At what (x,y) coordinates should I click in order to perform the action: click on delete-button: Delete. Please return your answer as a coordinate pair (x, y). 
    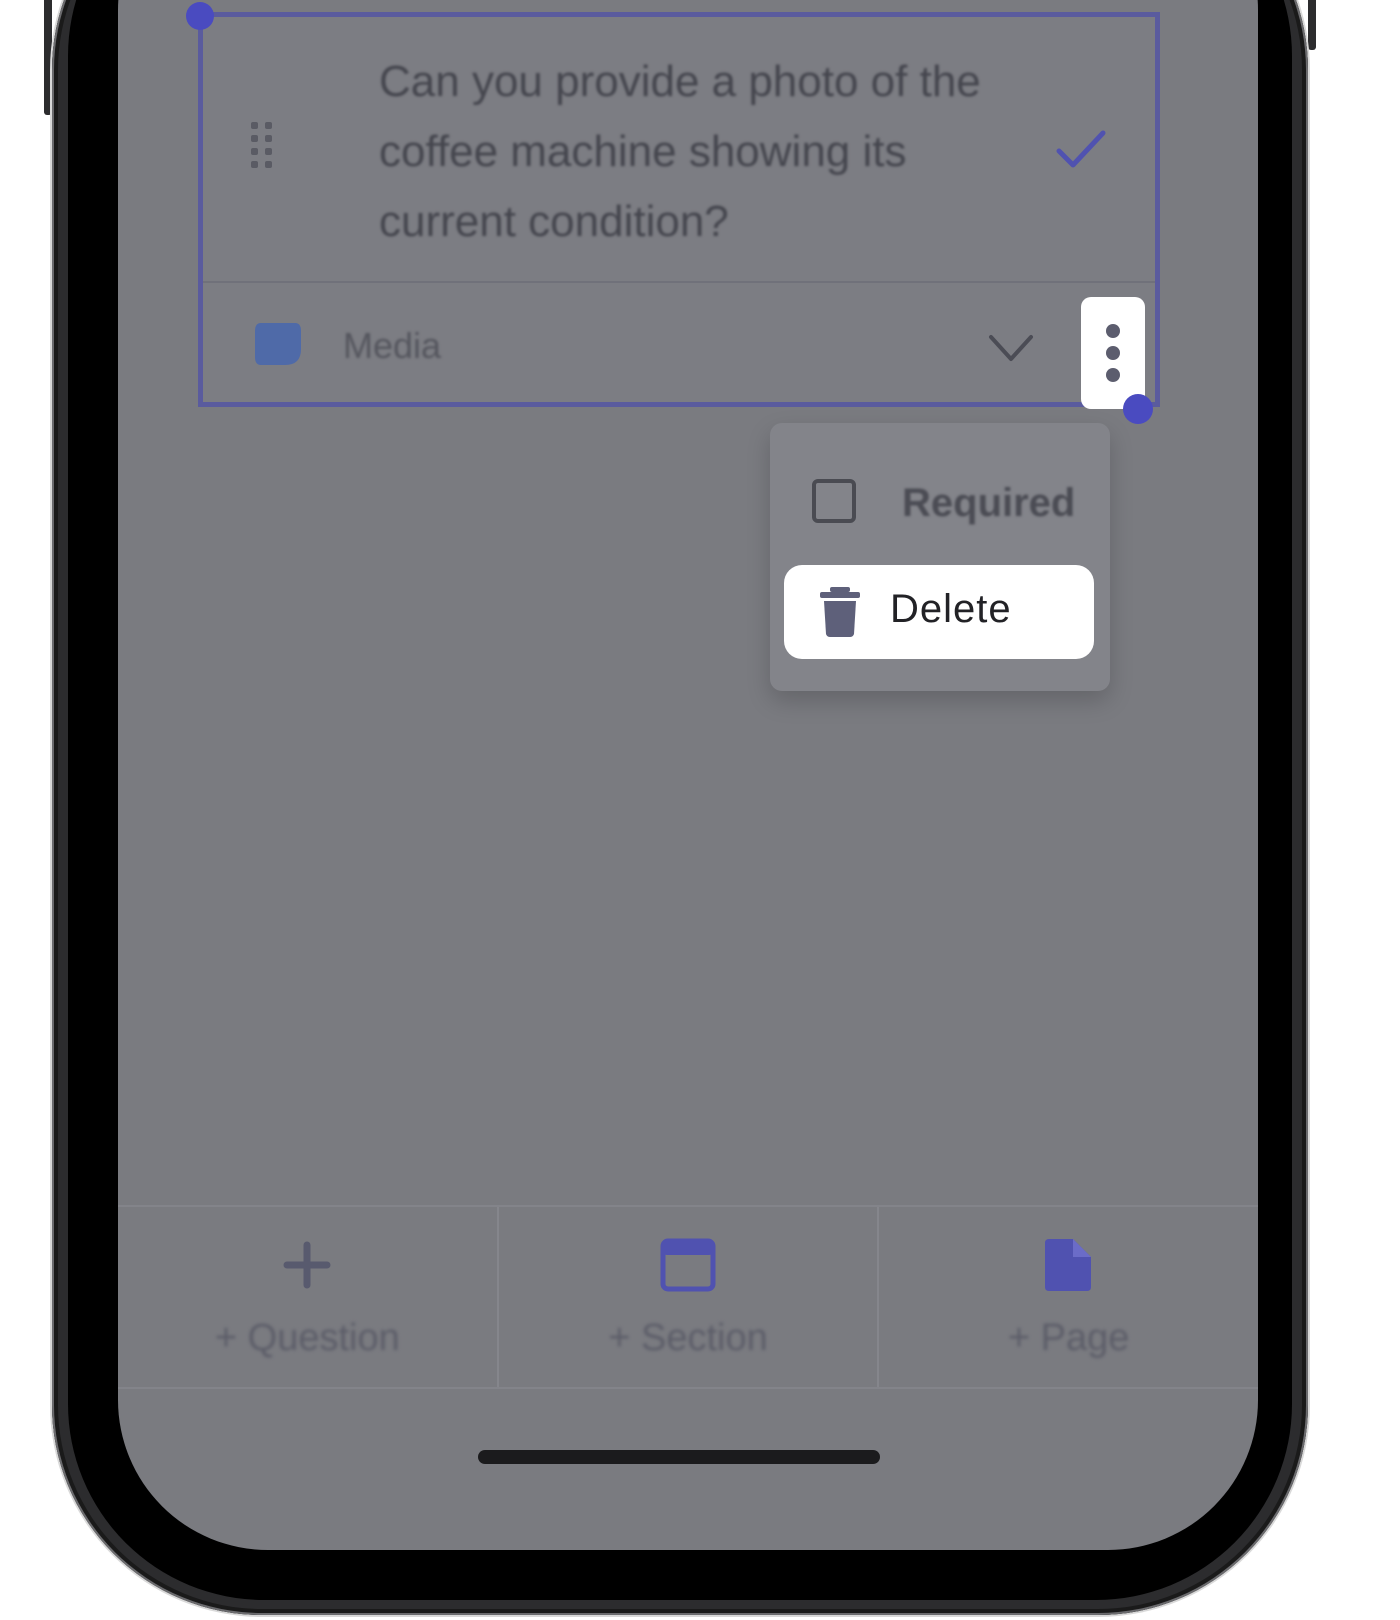
    Looking at the image, I should click on (939, 612).